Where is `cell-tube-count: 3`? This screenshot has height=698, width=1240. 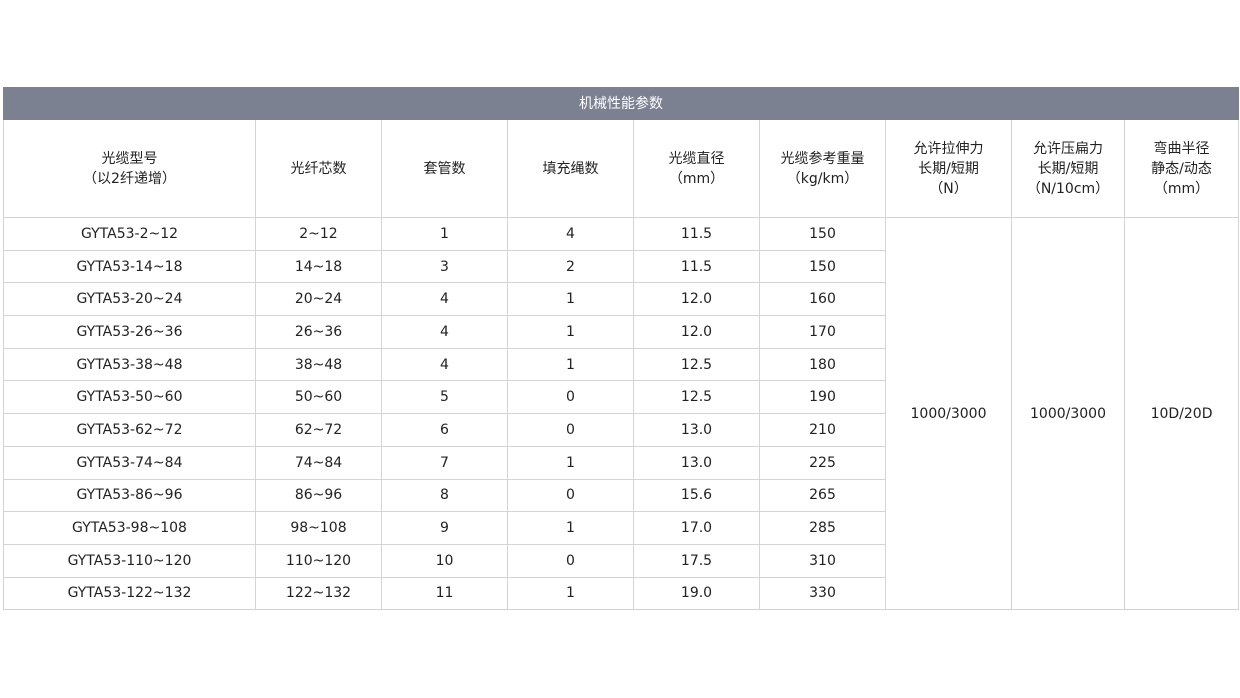
cell-tube-count: 3 is located at coordinates (444, 266).